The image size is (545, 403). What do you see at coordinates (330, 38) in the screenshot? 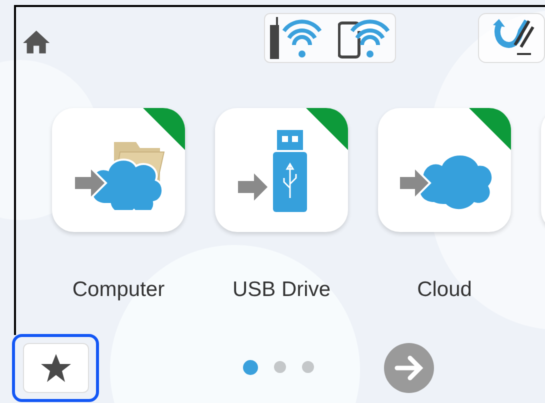
I see `network-status-panel` at bounding box center [330, 38].